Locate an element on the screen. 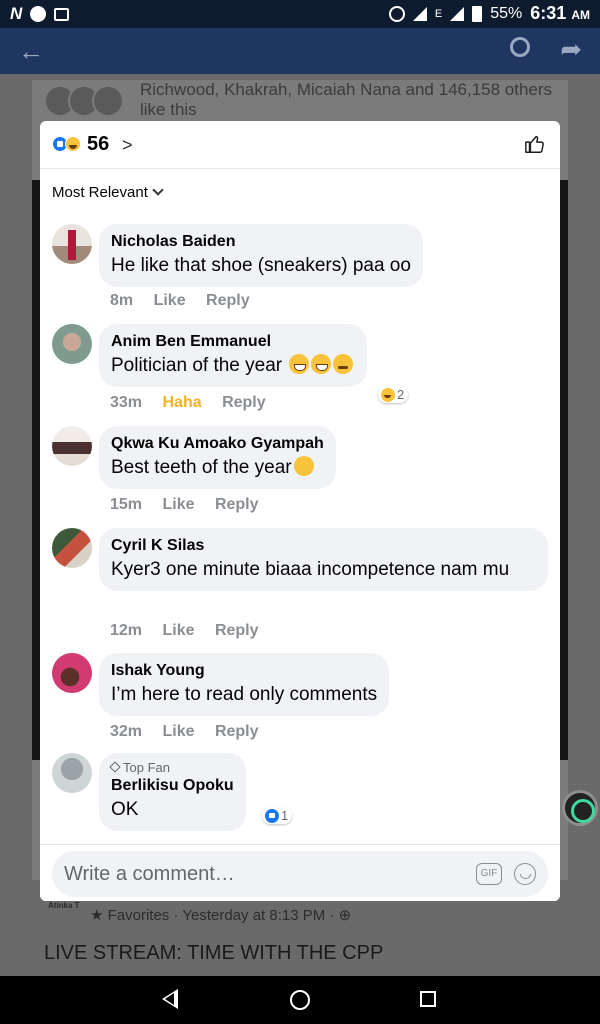 The height and width of the screenshot is (1024, 600). nav-home-icon is located at coordinates (300, 1000).